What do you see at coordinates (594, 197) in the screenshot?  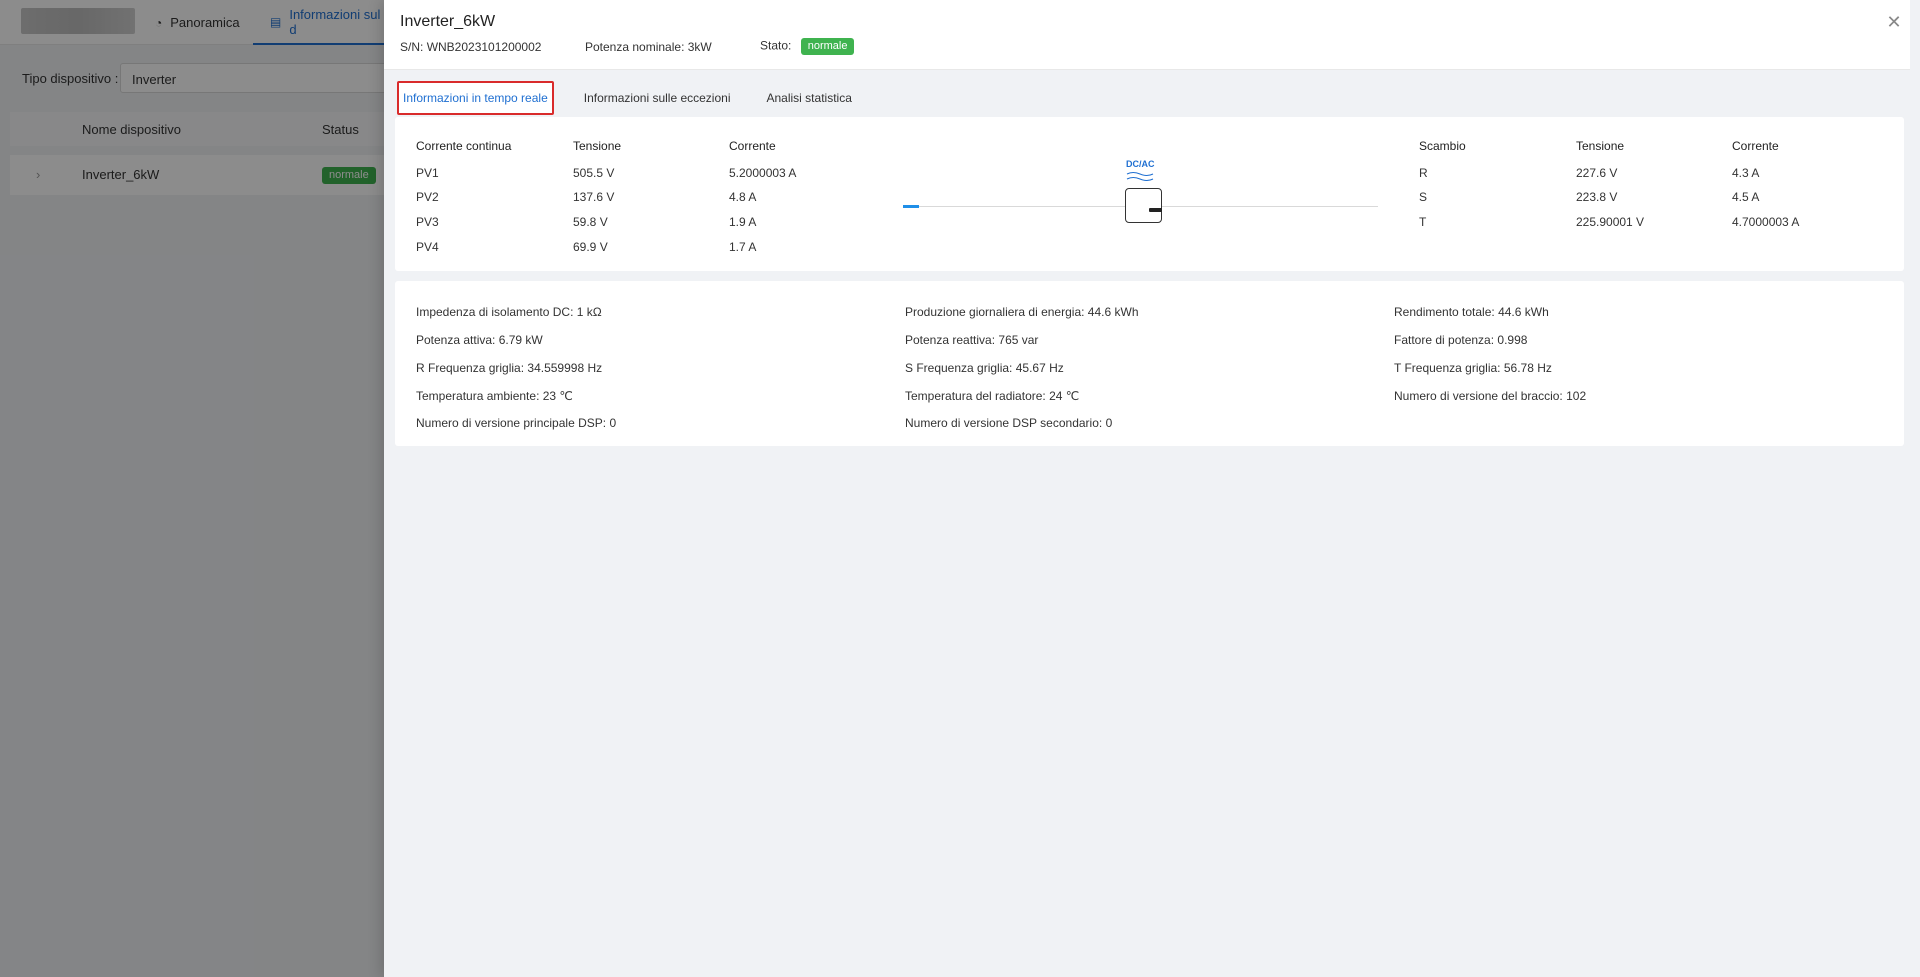 I see `dc-row-voltage: 137.6 V` at bounding box center [594, 197].